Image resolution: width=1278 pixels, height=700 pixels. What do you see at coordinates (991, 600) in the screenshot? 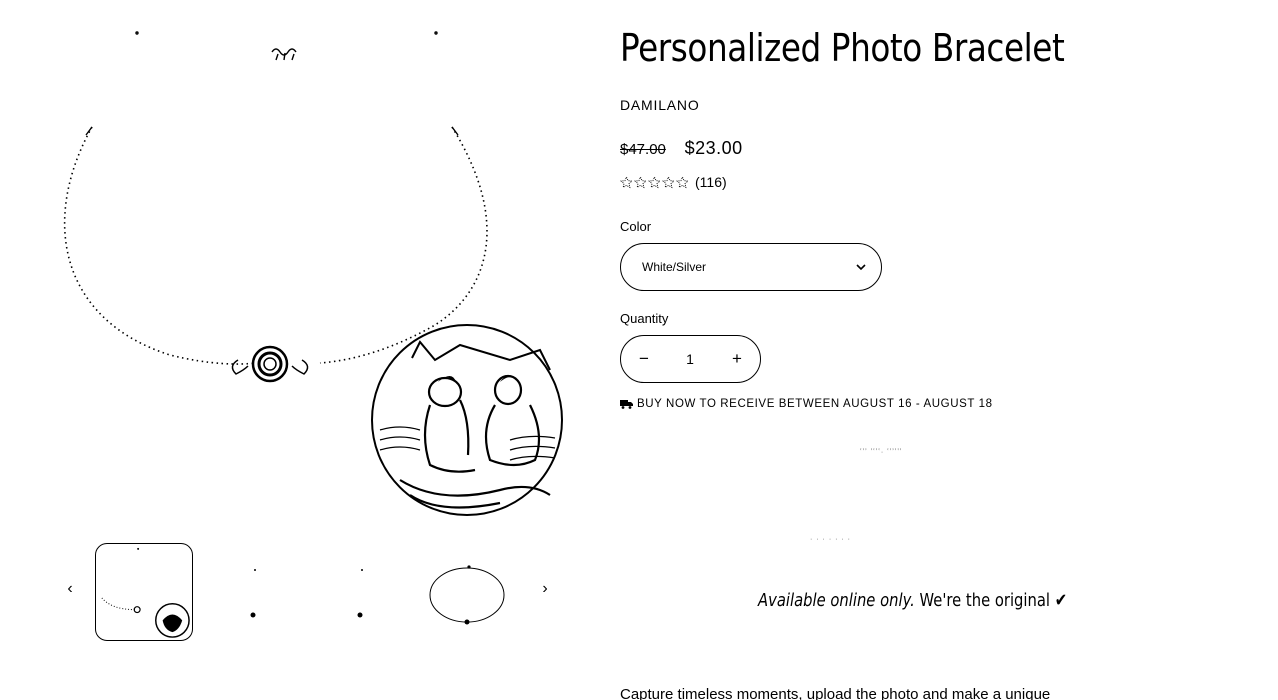
I see `tagline-rest: We're the original ✔` at bounding box center [991, 600].